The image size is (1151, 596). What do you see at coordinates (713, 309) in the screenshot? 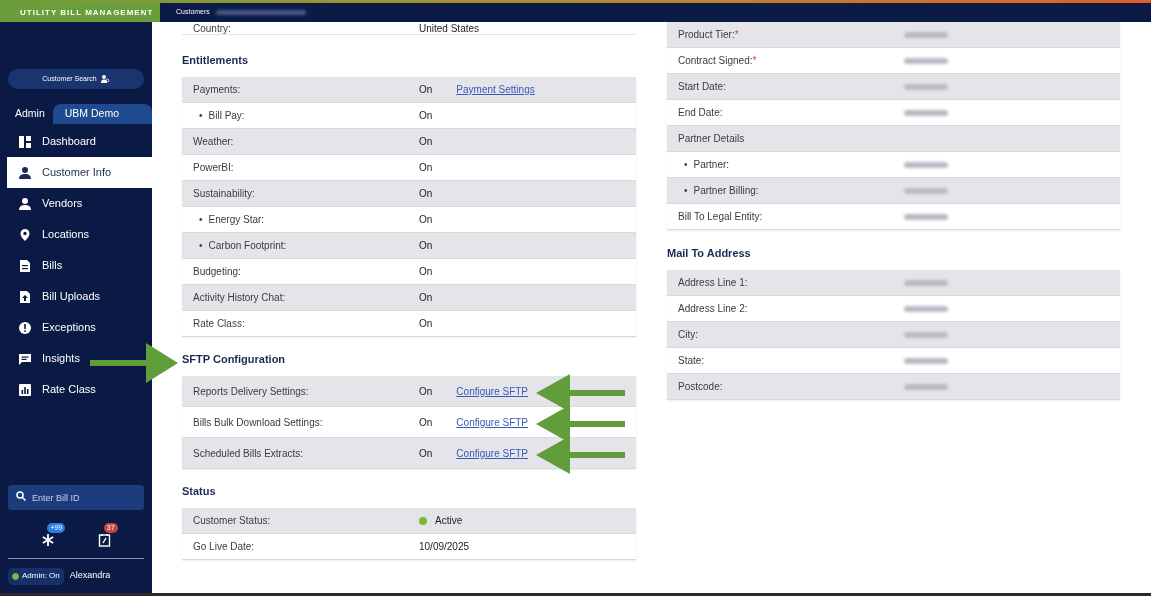
I see `field-label: Address Line 2:` at bounding box center [713, 309].